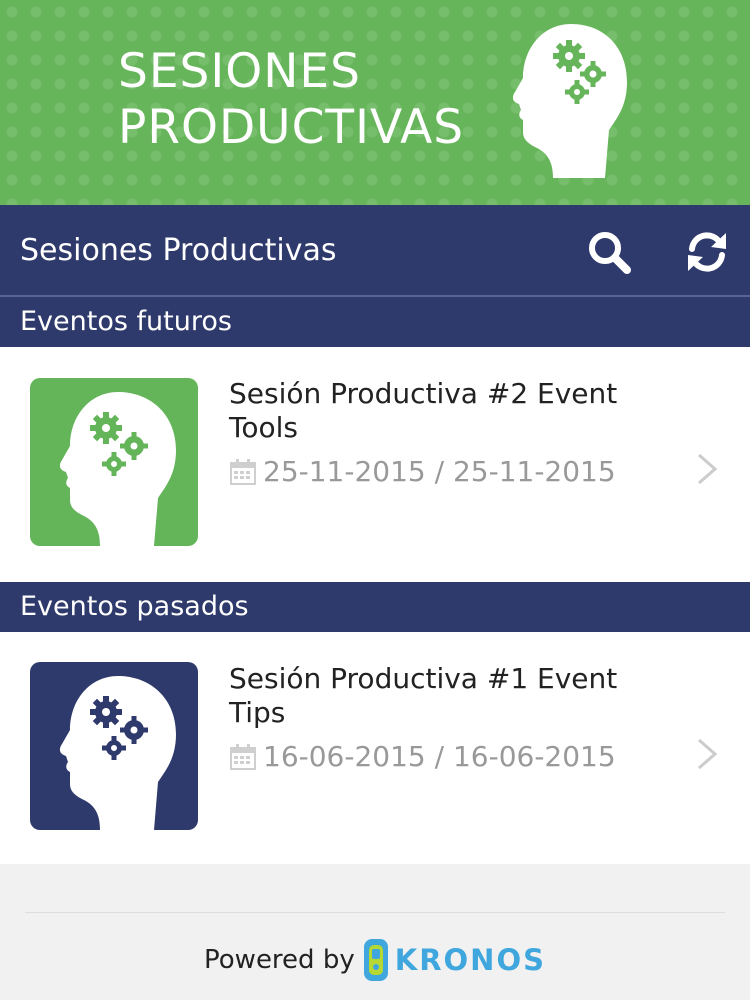  I want to click on event-date: 25-11-2015 / 25-11-2015, so click(422, 472).